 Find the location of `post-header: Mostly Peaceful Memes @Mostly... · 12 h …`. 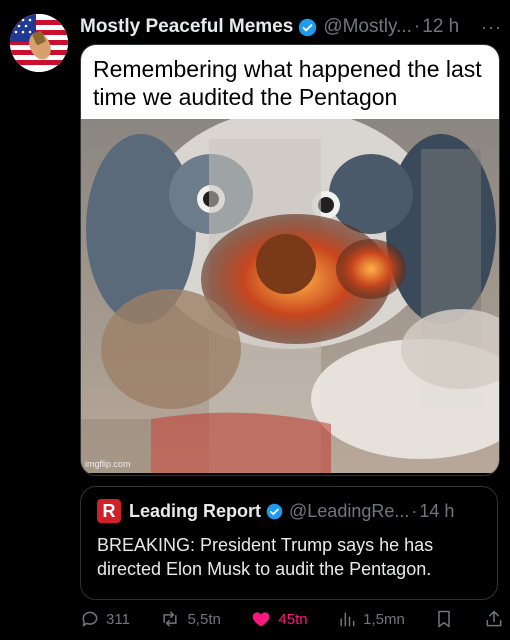

post-header: Mostly Peaceful Memes @Mostly... · 12 h … is located at coordinates (291, 27).